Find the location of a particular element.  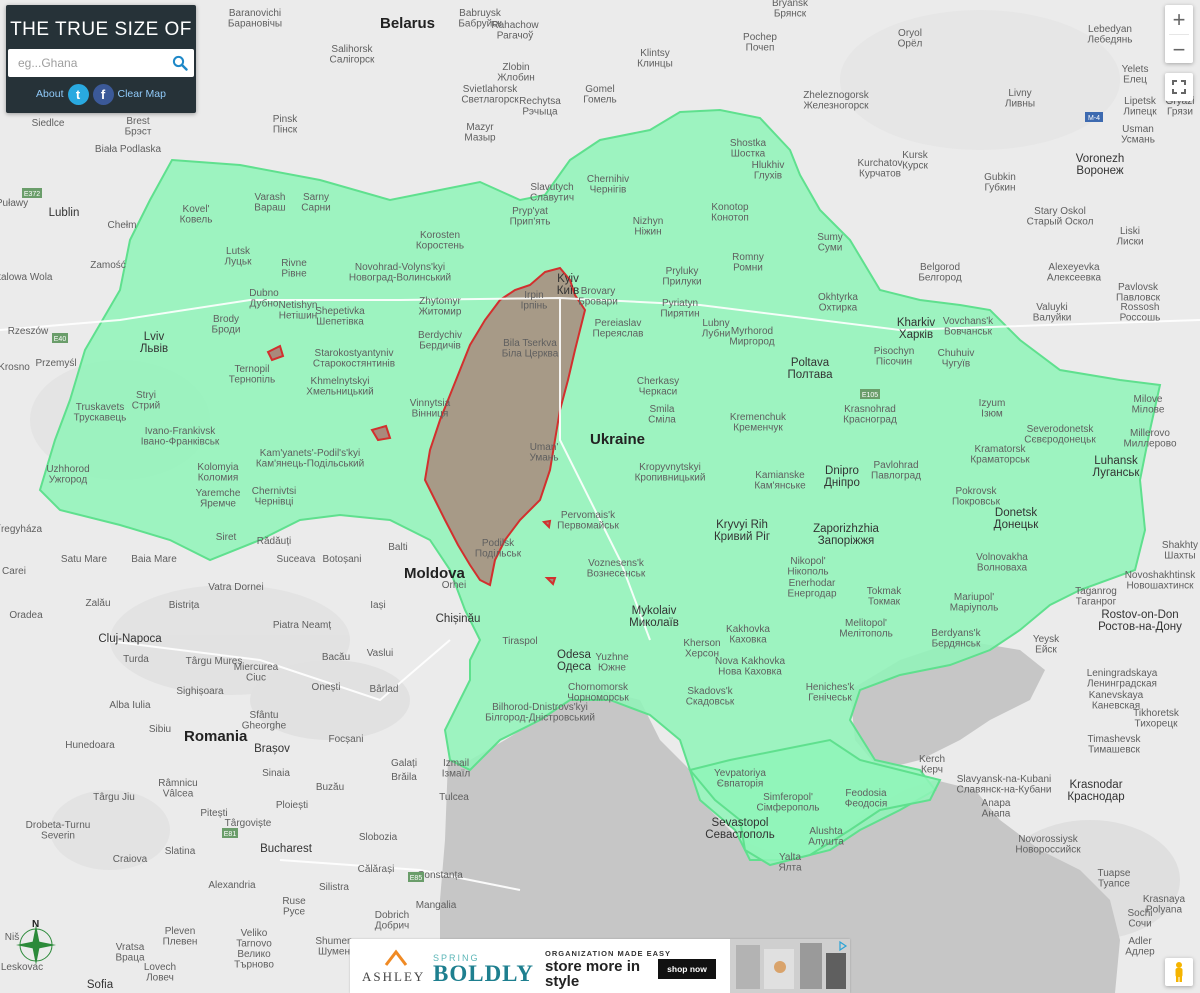

place-label-oryol: Oryol Орёл is located at coordinates (910, 39).